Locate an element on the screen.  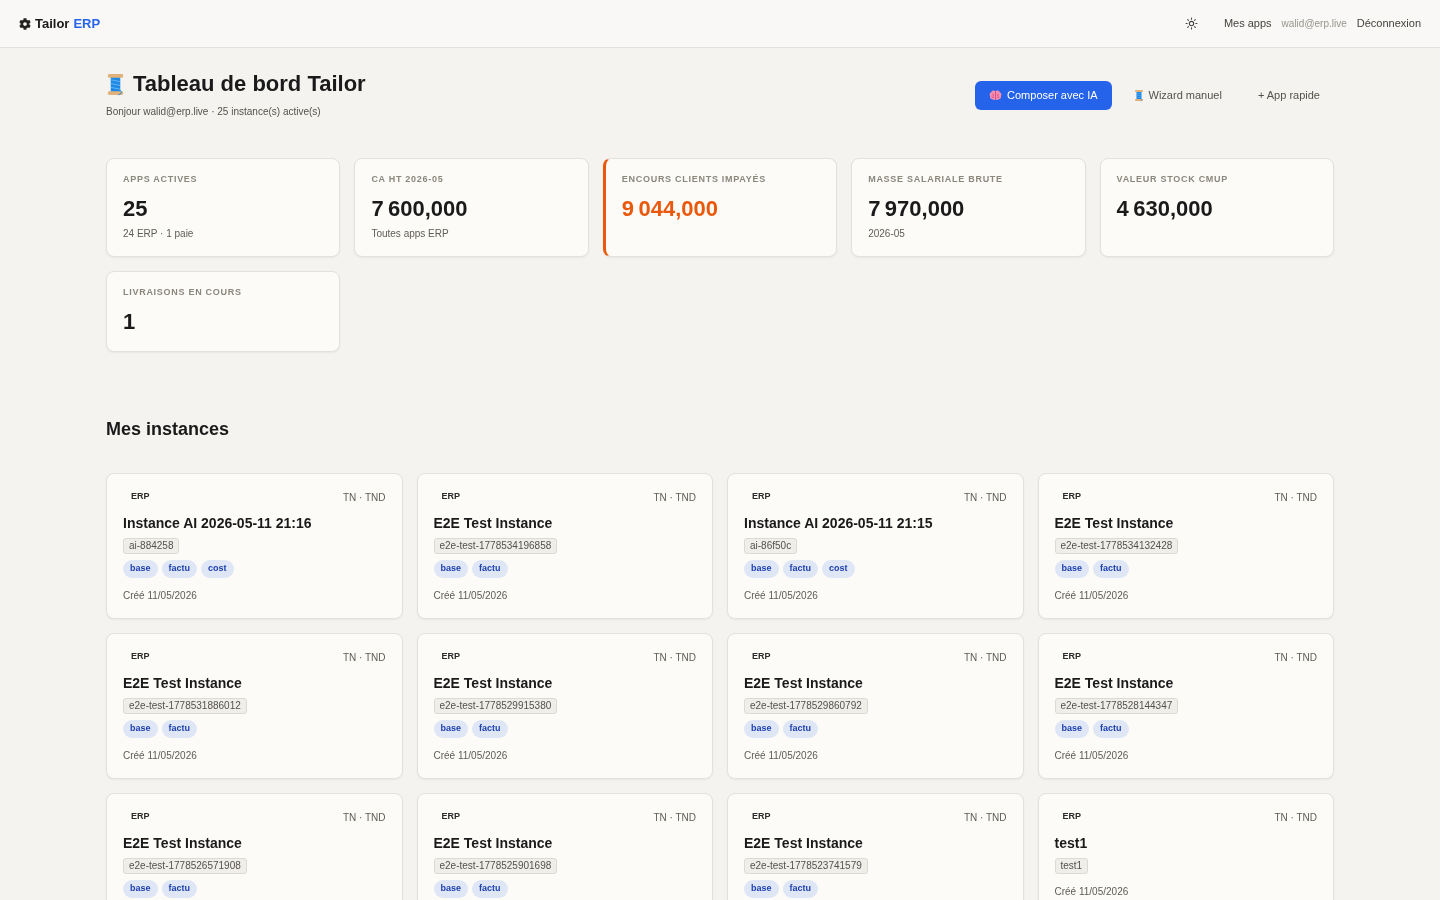
instance-slug: e2e-test-1778525901698 is located at coordinates (495, 866).